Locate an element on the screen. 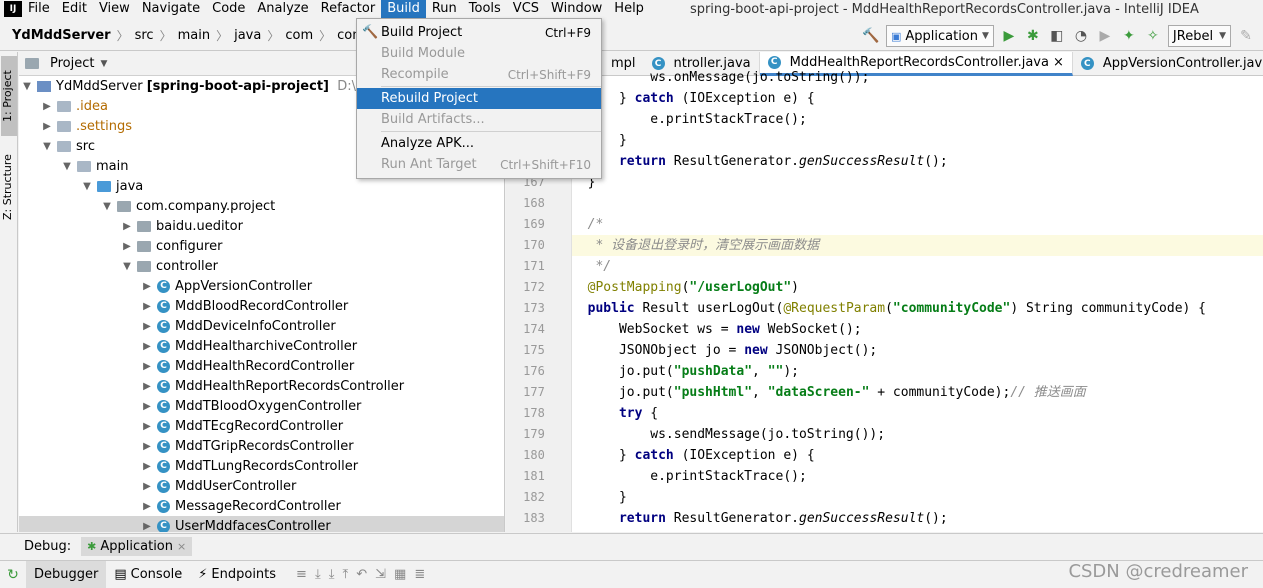  build-menu-item: Rebuild Project is located at coordinates (479, 98).